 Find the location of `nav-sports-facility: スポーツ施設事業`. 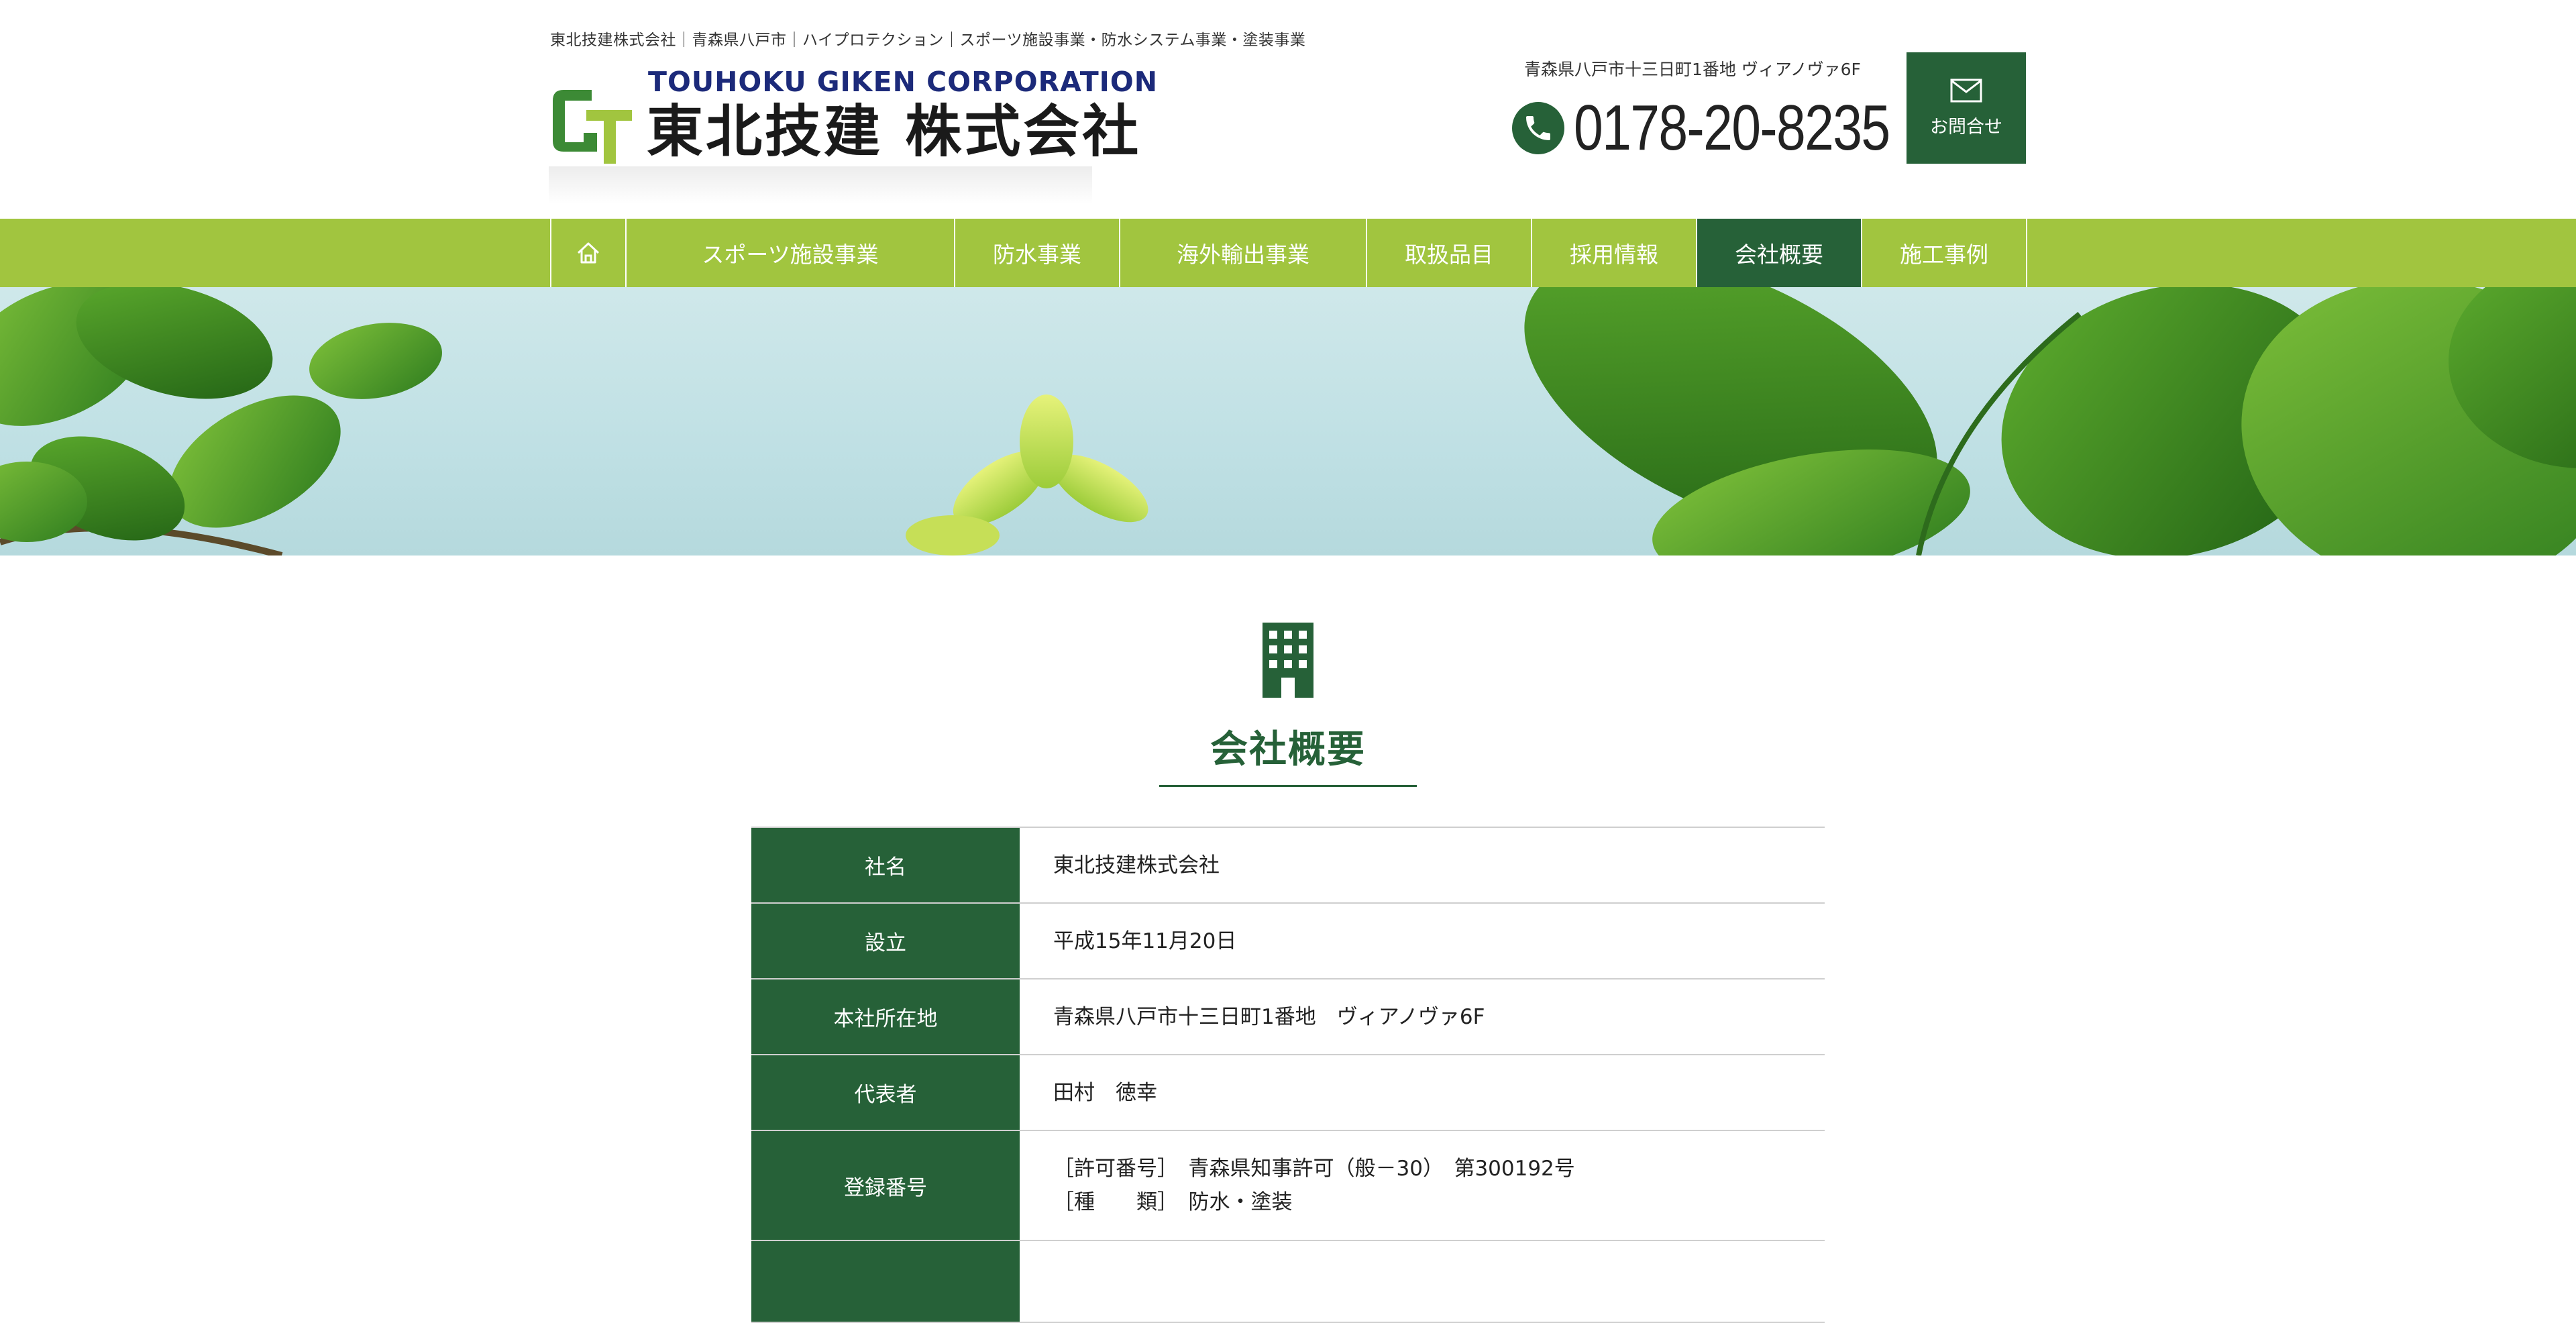

nav-sports-facility: スポーツ施設事業 is located at coordinates (791, 253).